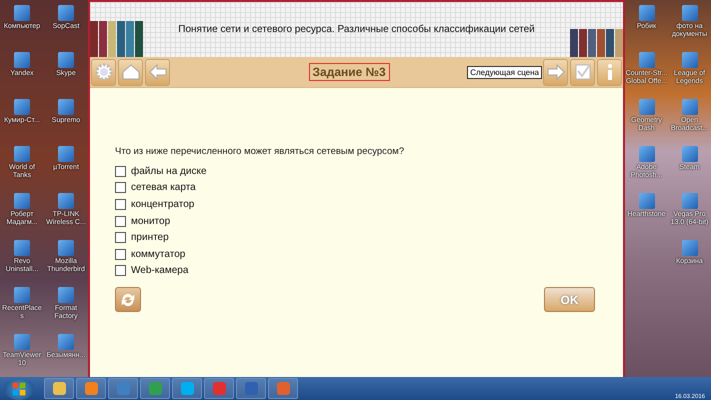  I want to click on info-button, so click(609, 72).